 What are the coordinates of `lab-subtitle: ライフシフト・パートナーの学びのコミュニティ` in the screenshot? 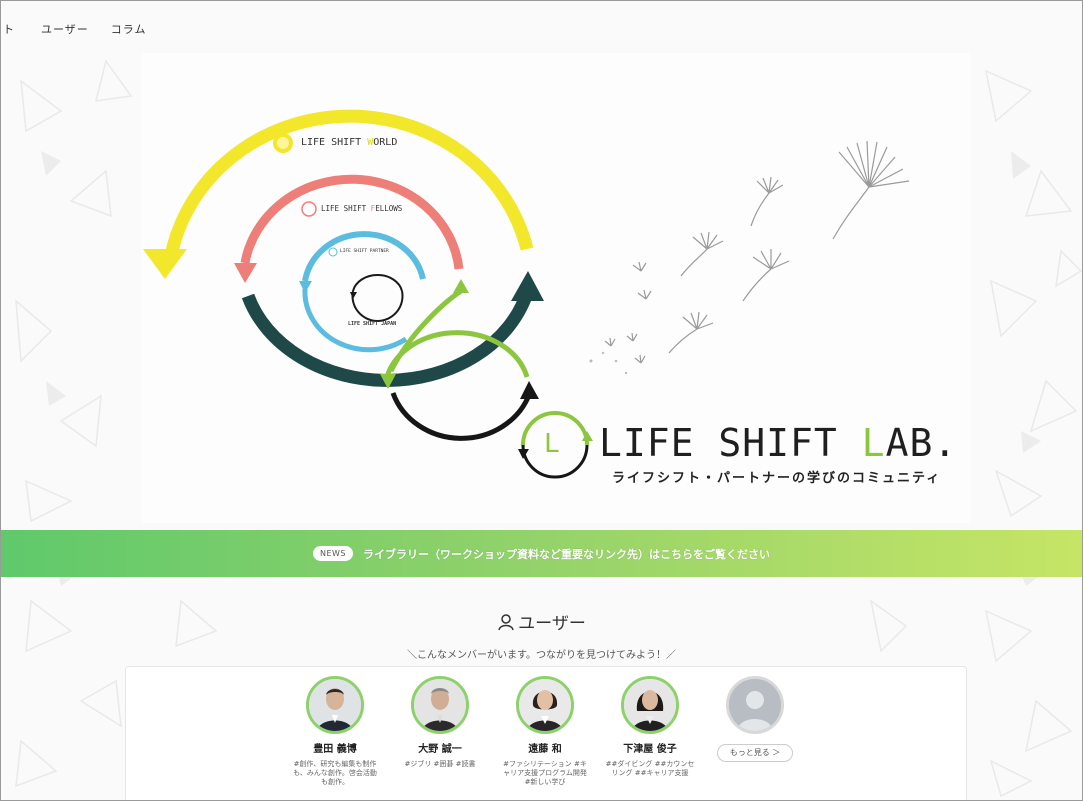 It's located at (777, 478).